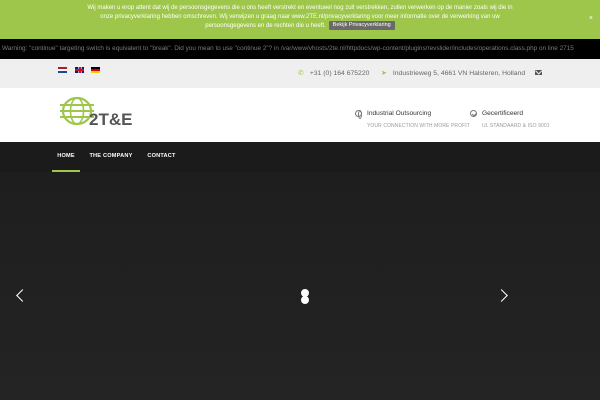 This screenshot has height=400, width=600. What do you see at coordinates (473, 113) in the screenshot?
I see `check-circle-icon` at bounding box center [473, 113].